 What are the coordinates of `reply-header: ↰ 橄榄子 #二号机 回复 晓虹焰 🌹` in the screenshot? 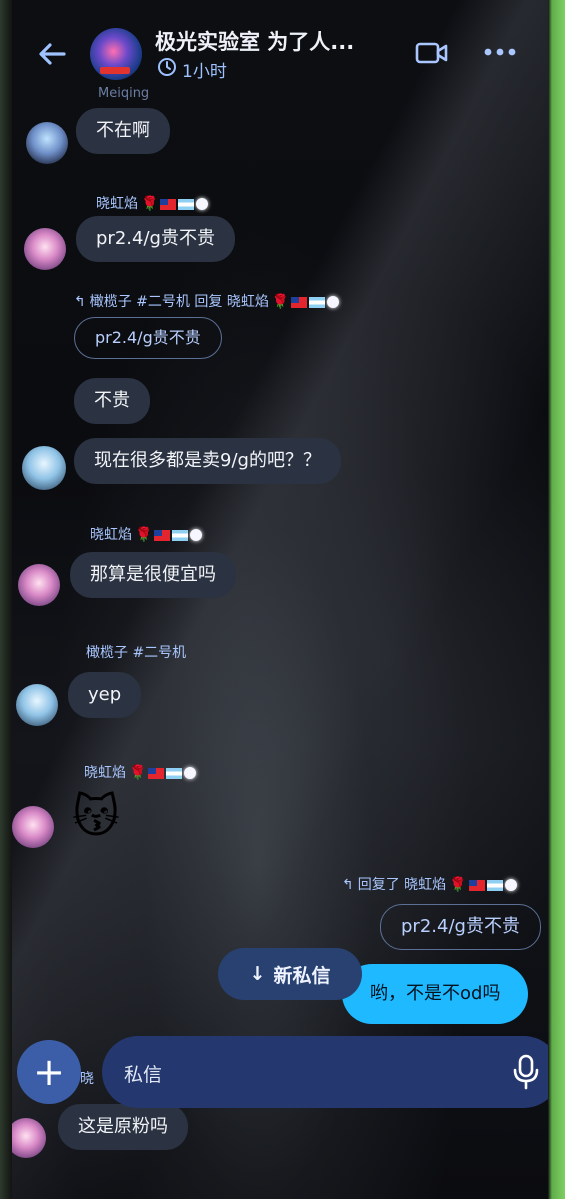 It's located at (207, 301).